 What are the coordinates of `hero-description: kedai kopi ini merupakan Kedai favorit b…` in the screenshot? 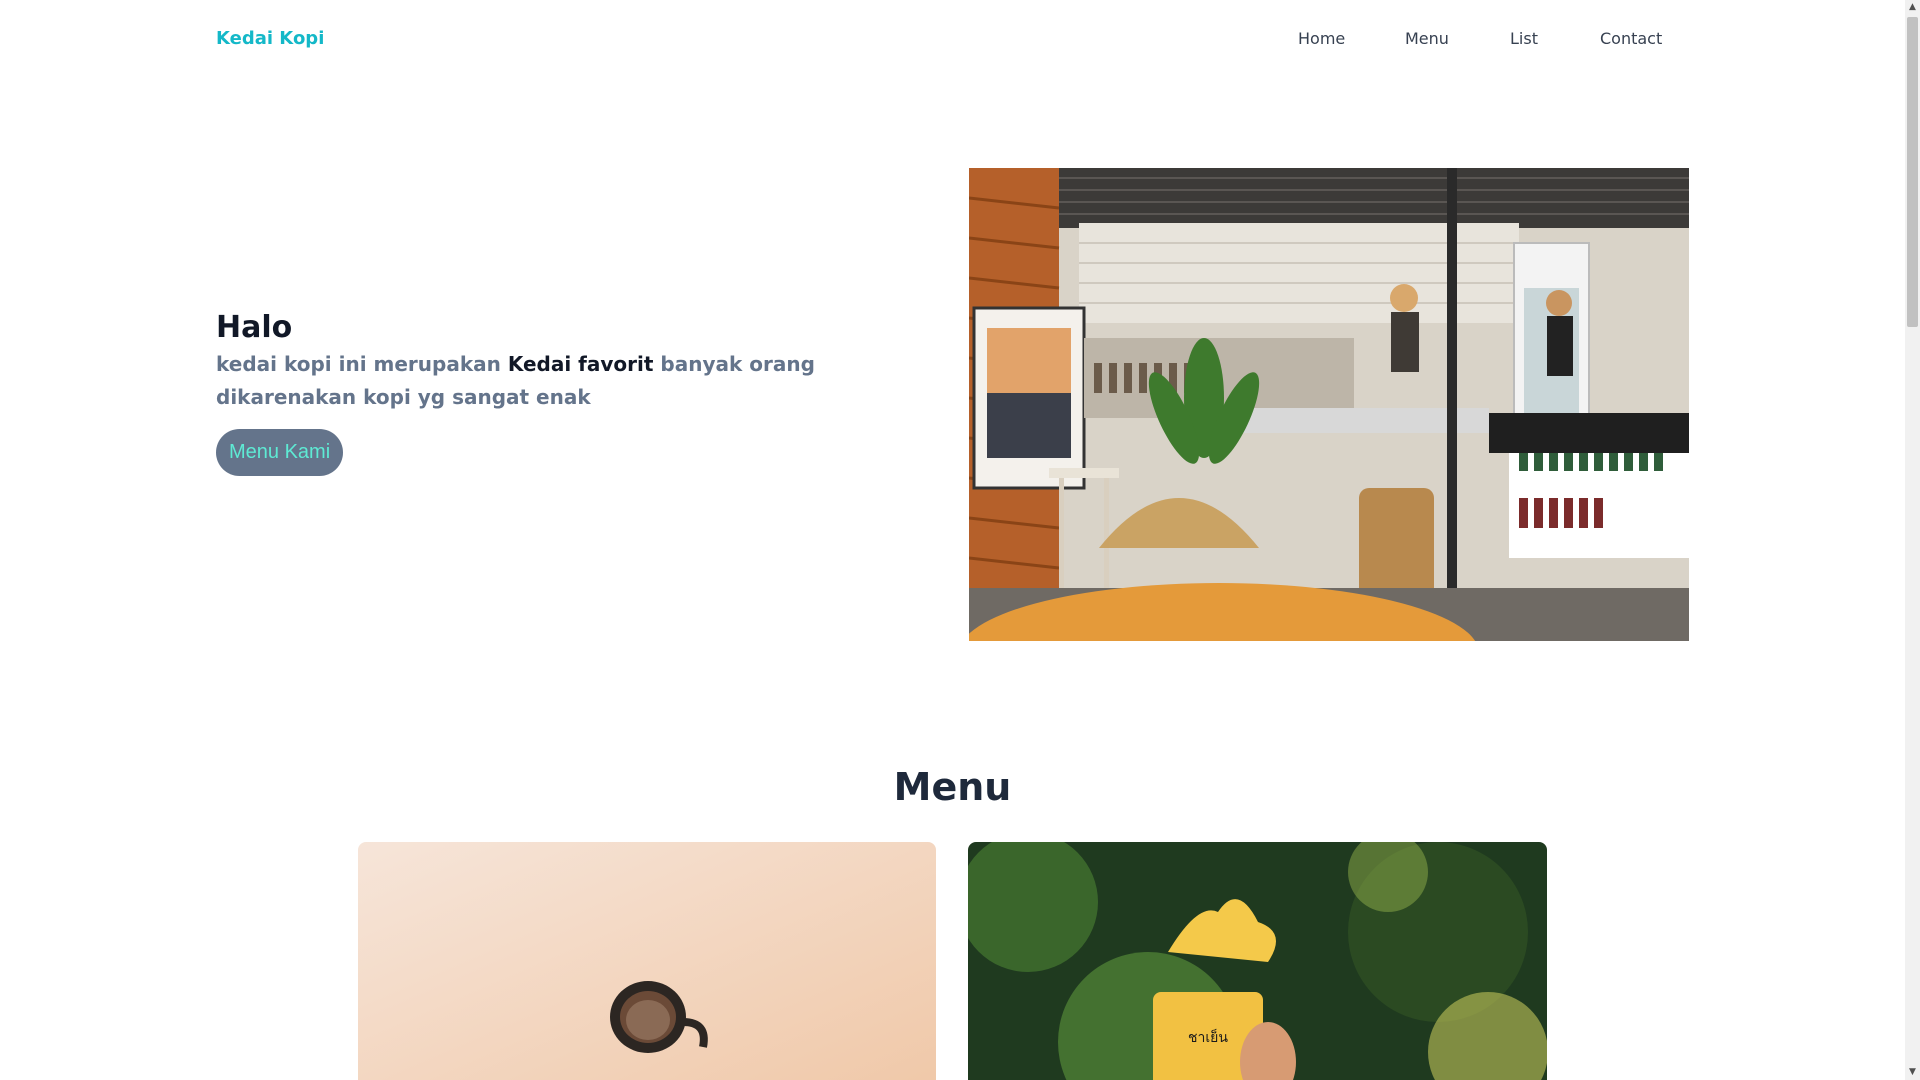 It's located at (566, 381).